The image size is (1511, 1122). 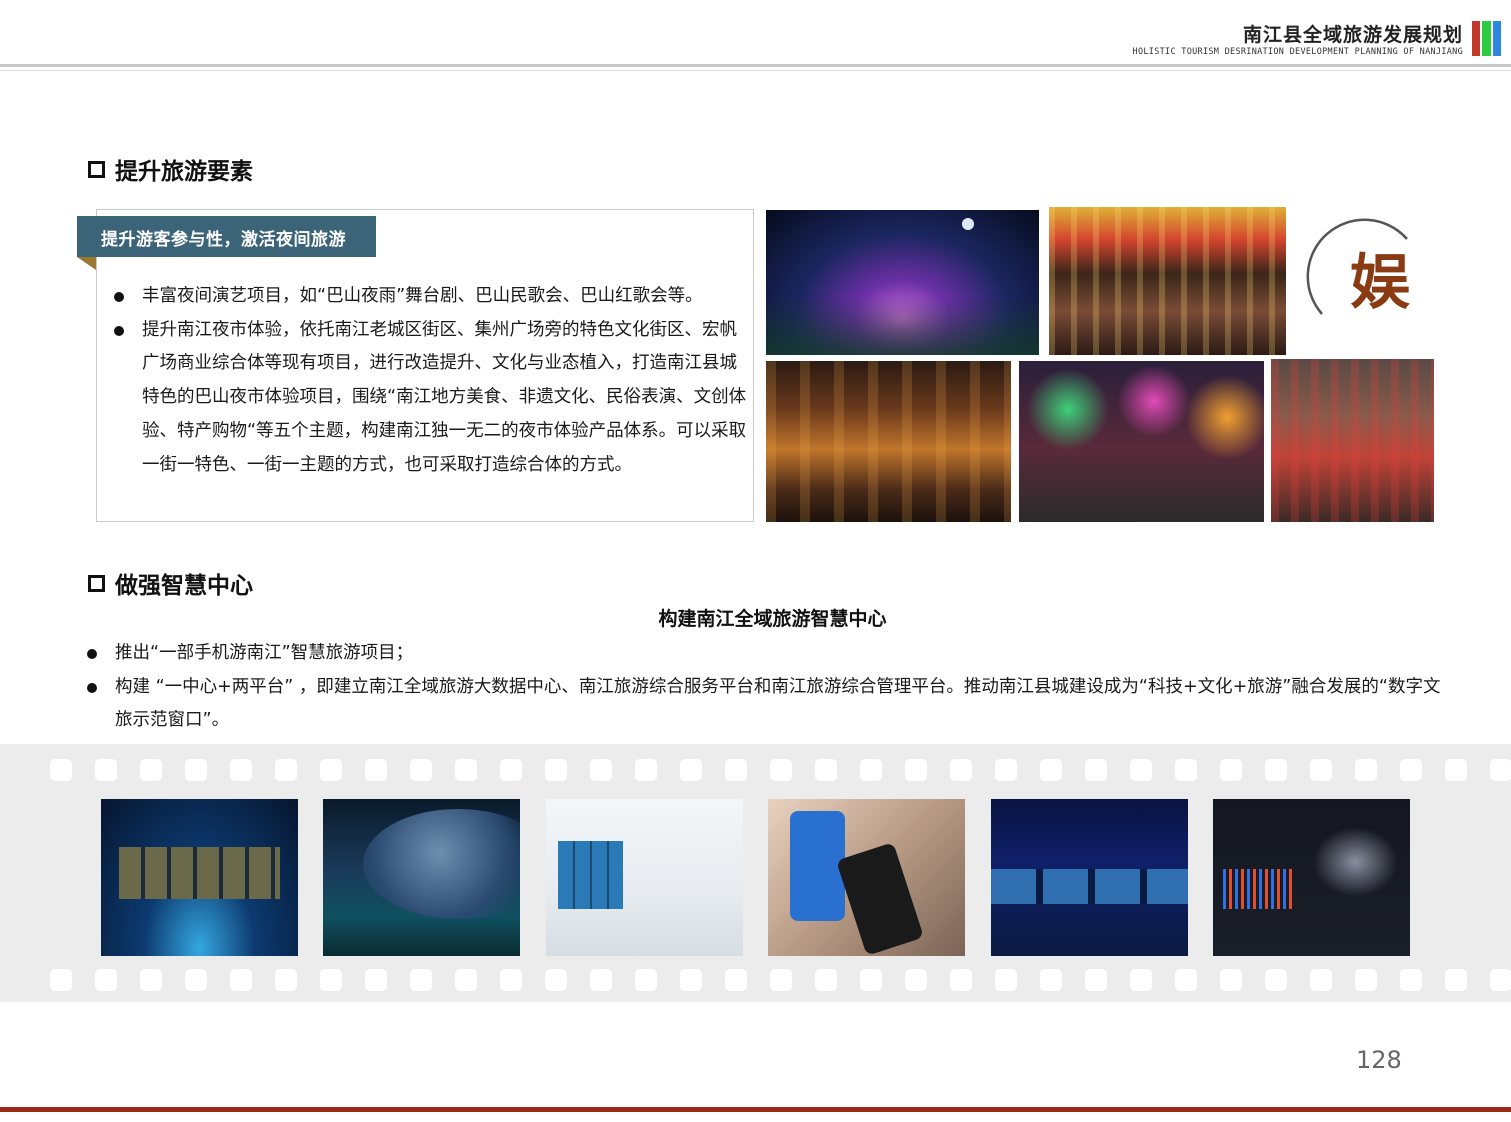 What do you see at coordinates (772, 619) in the screenshot?
I see `smart-center-title: 构建南江全域旅游智慧中心` at bounding box center [772, 619].